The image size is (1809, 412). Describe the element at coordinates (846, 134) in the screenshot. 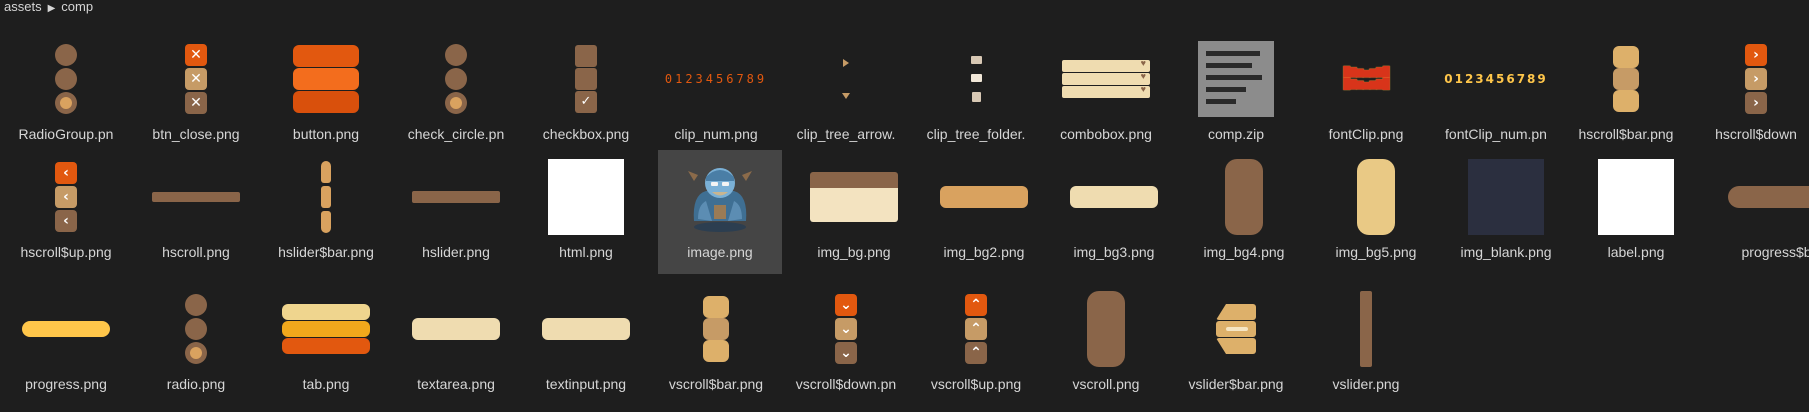

I see `file-name: clip_tree_arrow.` at that location.